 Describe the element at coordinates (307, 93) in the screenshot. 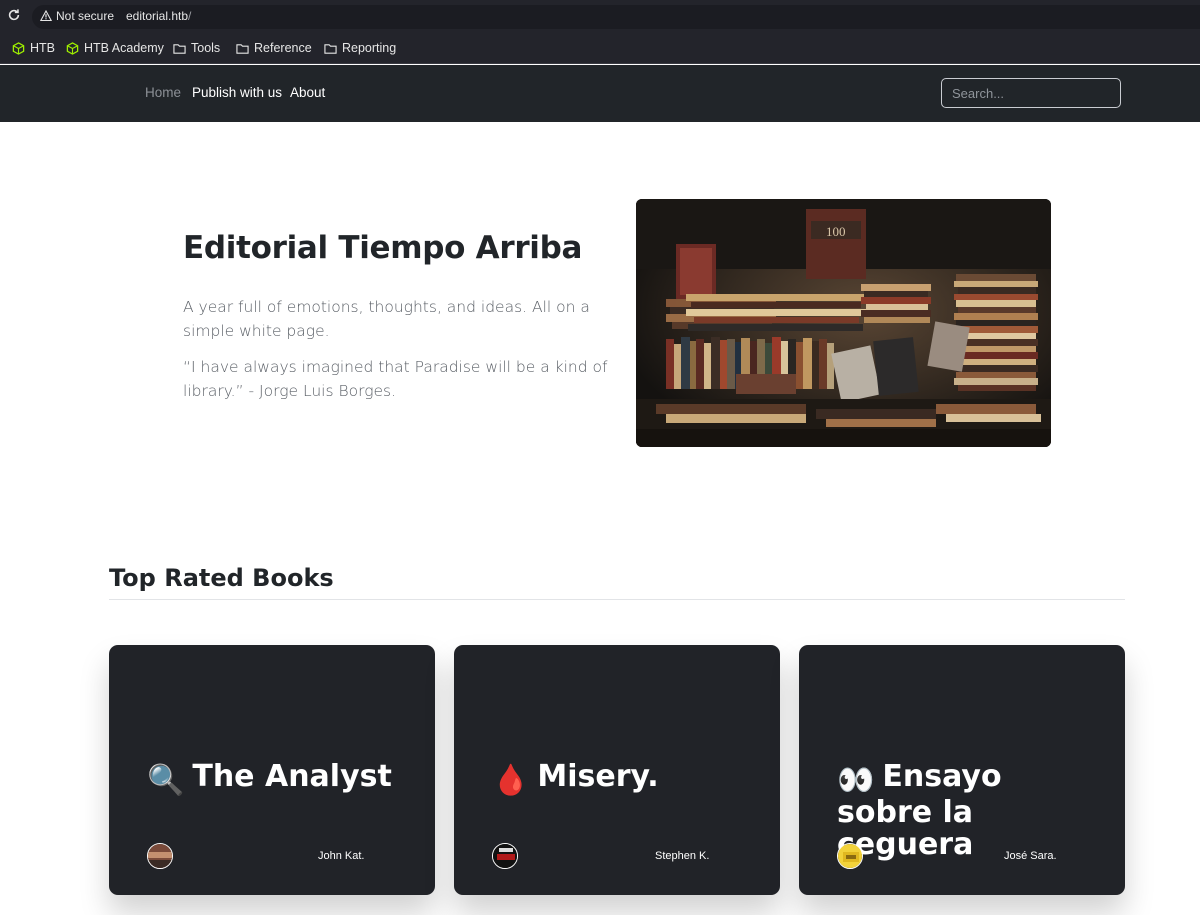

I see `nav-link-about: About` at that location.